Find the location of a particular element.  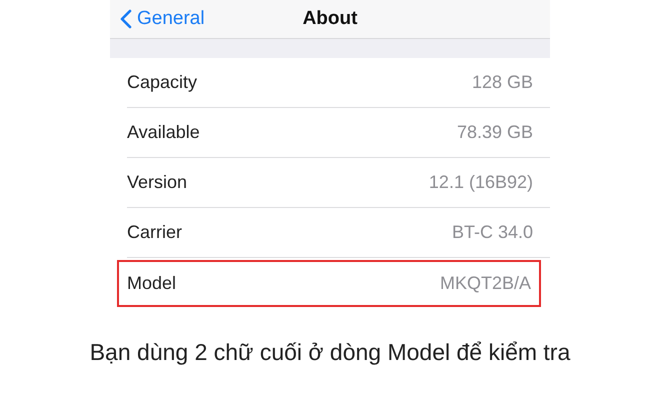

row-value: 78.39 GB is located at coordinates (494, 132).